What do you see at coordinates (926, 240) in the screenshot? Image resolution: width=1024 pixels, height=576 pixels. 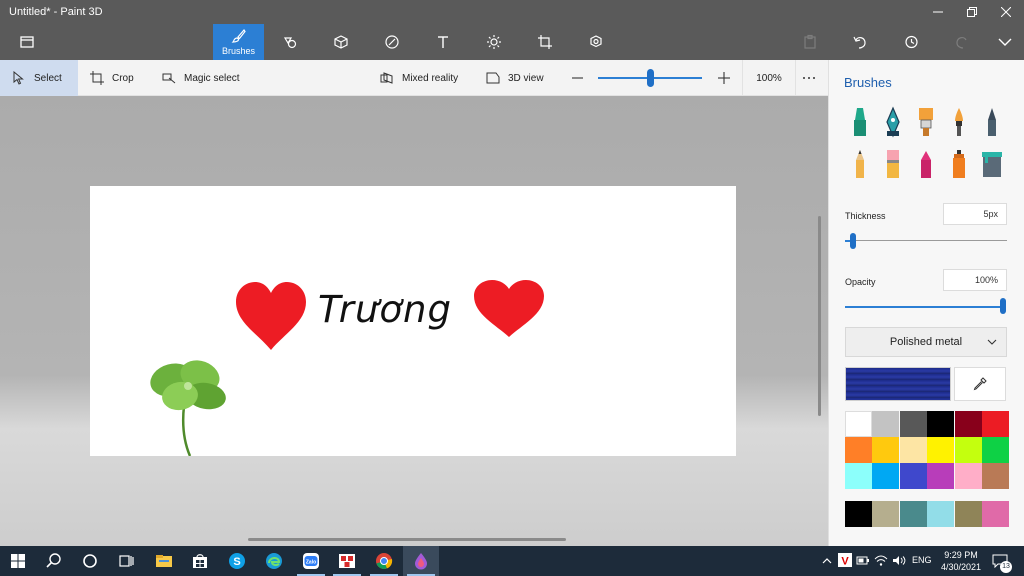 I see `thickness-slider-track` at bounding box center [926, 240].